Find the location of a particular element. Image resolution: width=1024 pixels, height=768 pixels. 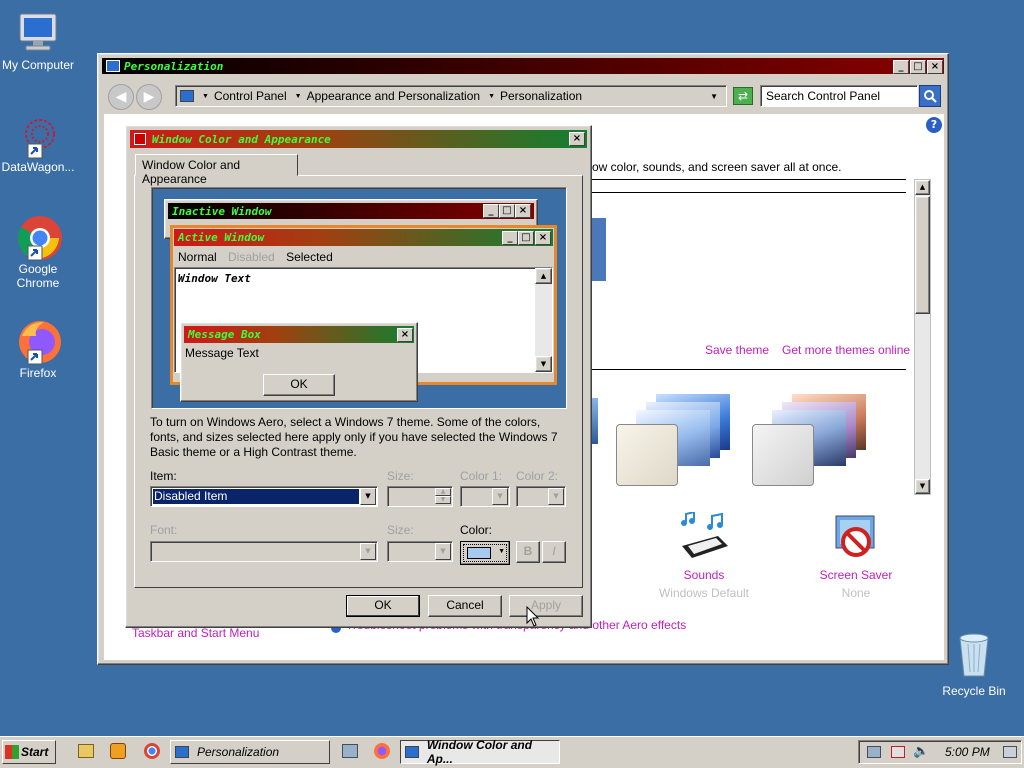

system-tray: 🔈 5:00 PM is located at coordinates (940, 752).